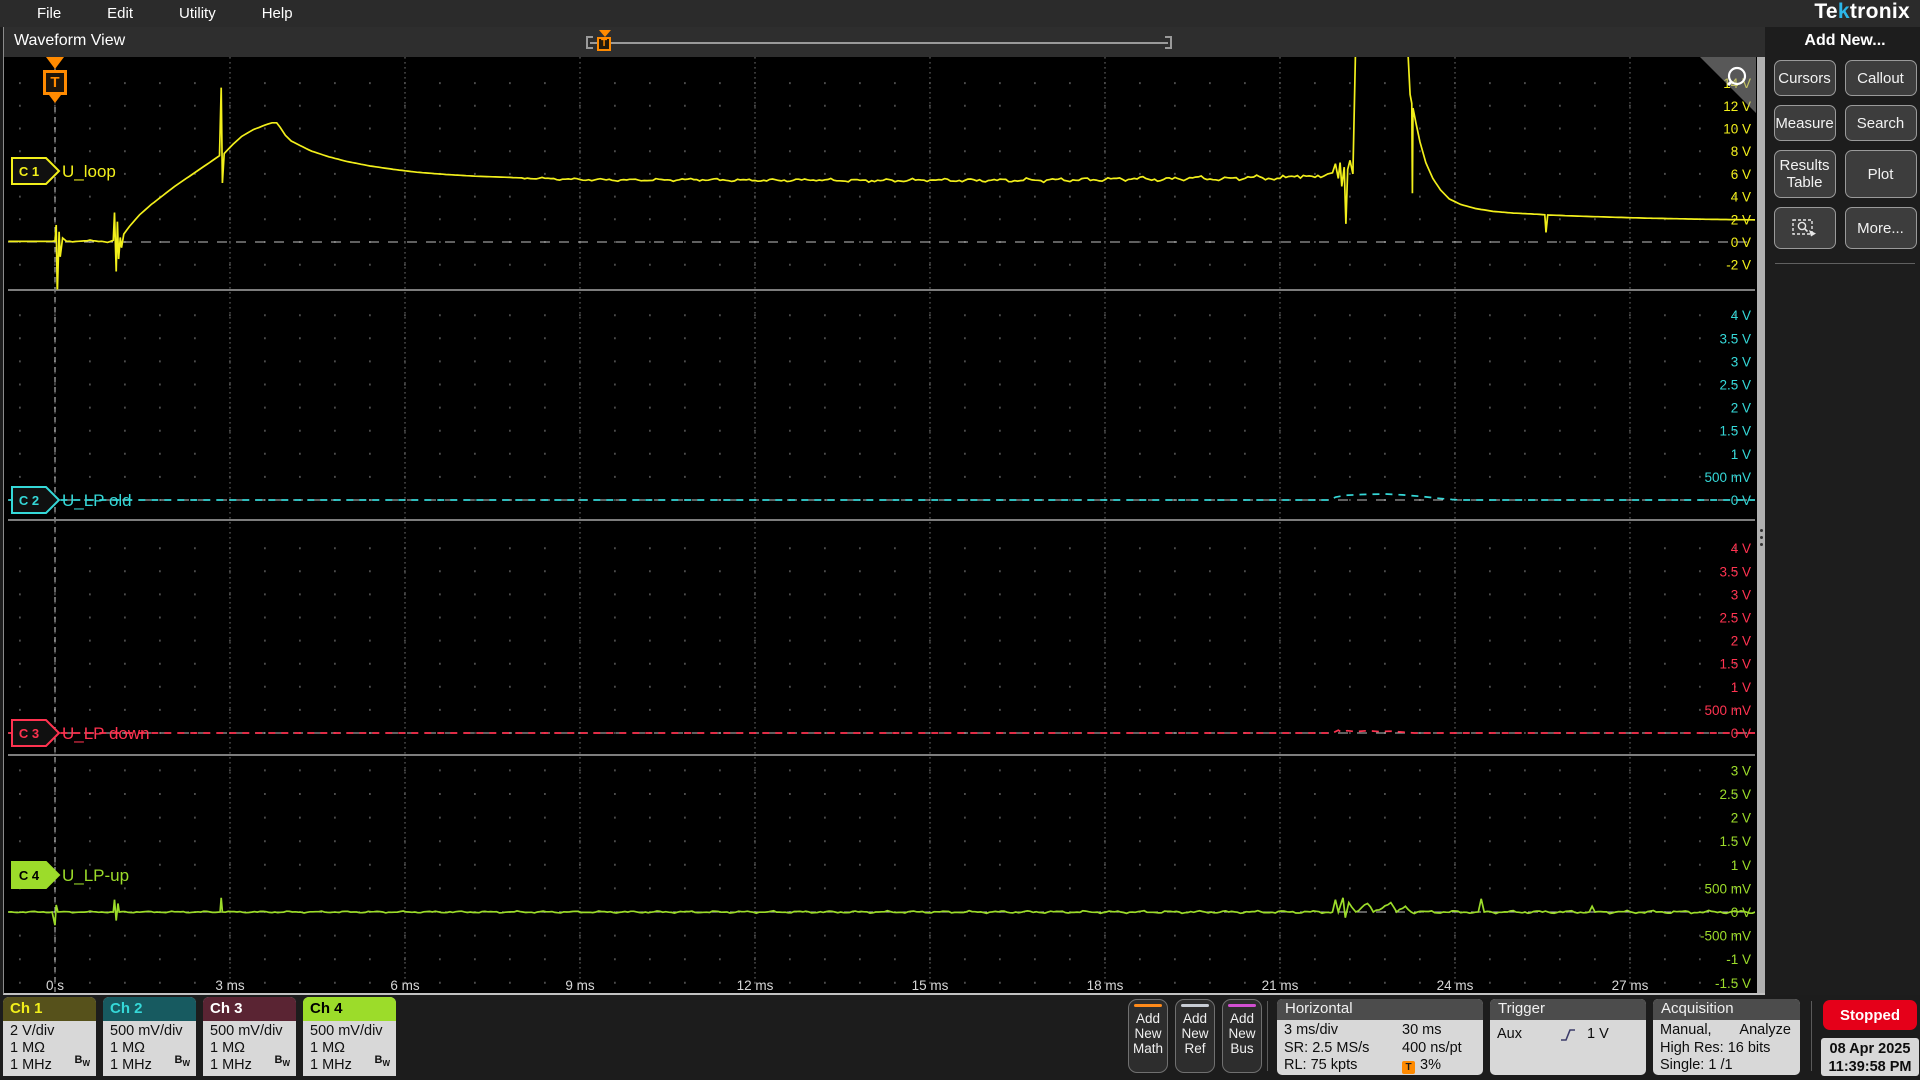 The width and height of the screenshot is (1920, 1080). I want to click on add-new-ref-button: Add New Ref, so click(1195, 1036).